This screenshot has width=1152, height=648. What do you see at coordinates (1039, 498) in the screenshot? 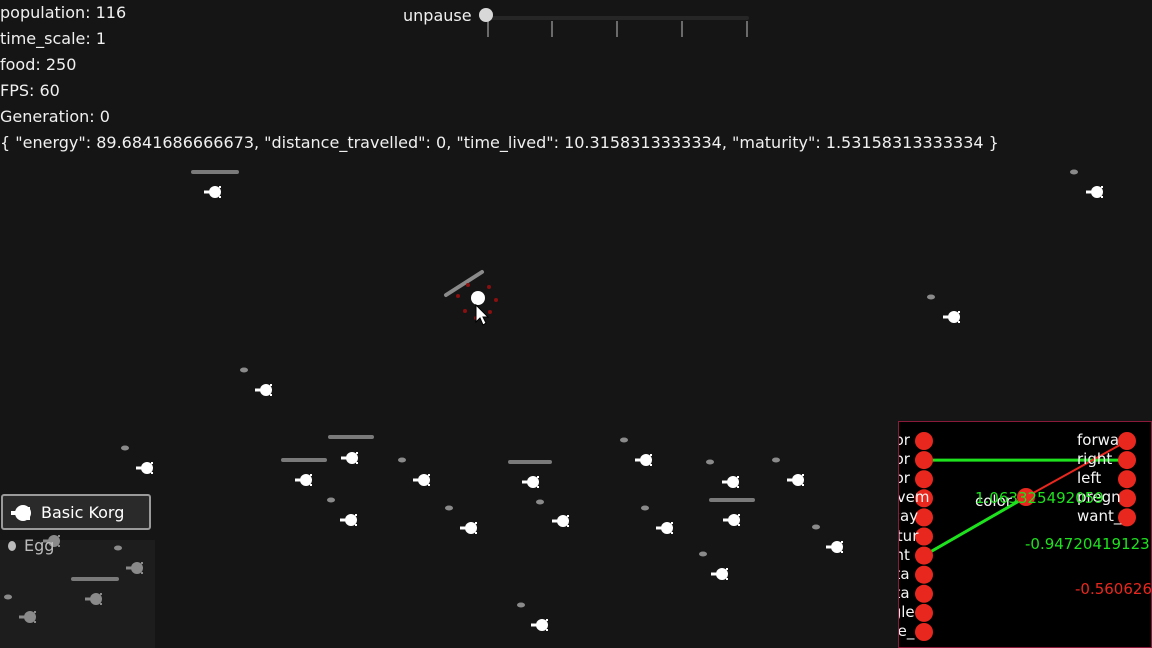
I see `weight-label: 1.063325492059` at bounding box center [1039, 498].